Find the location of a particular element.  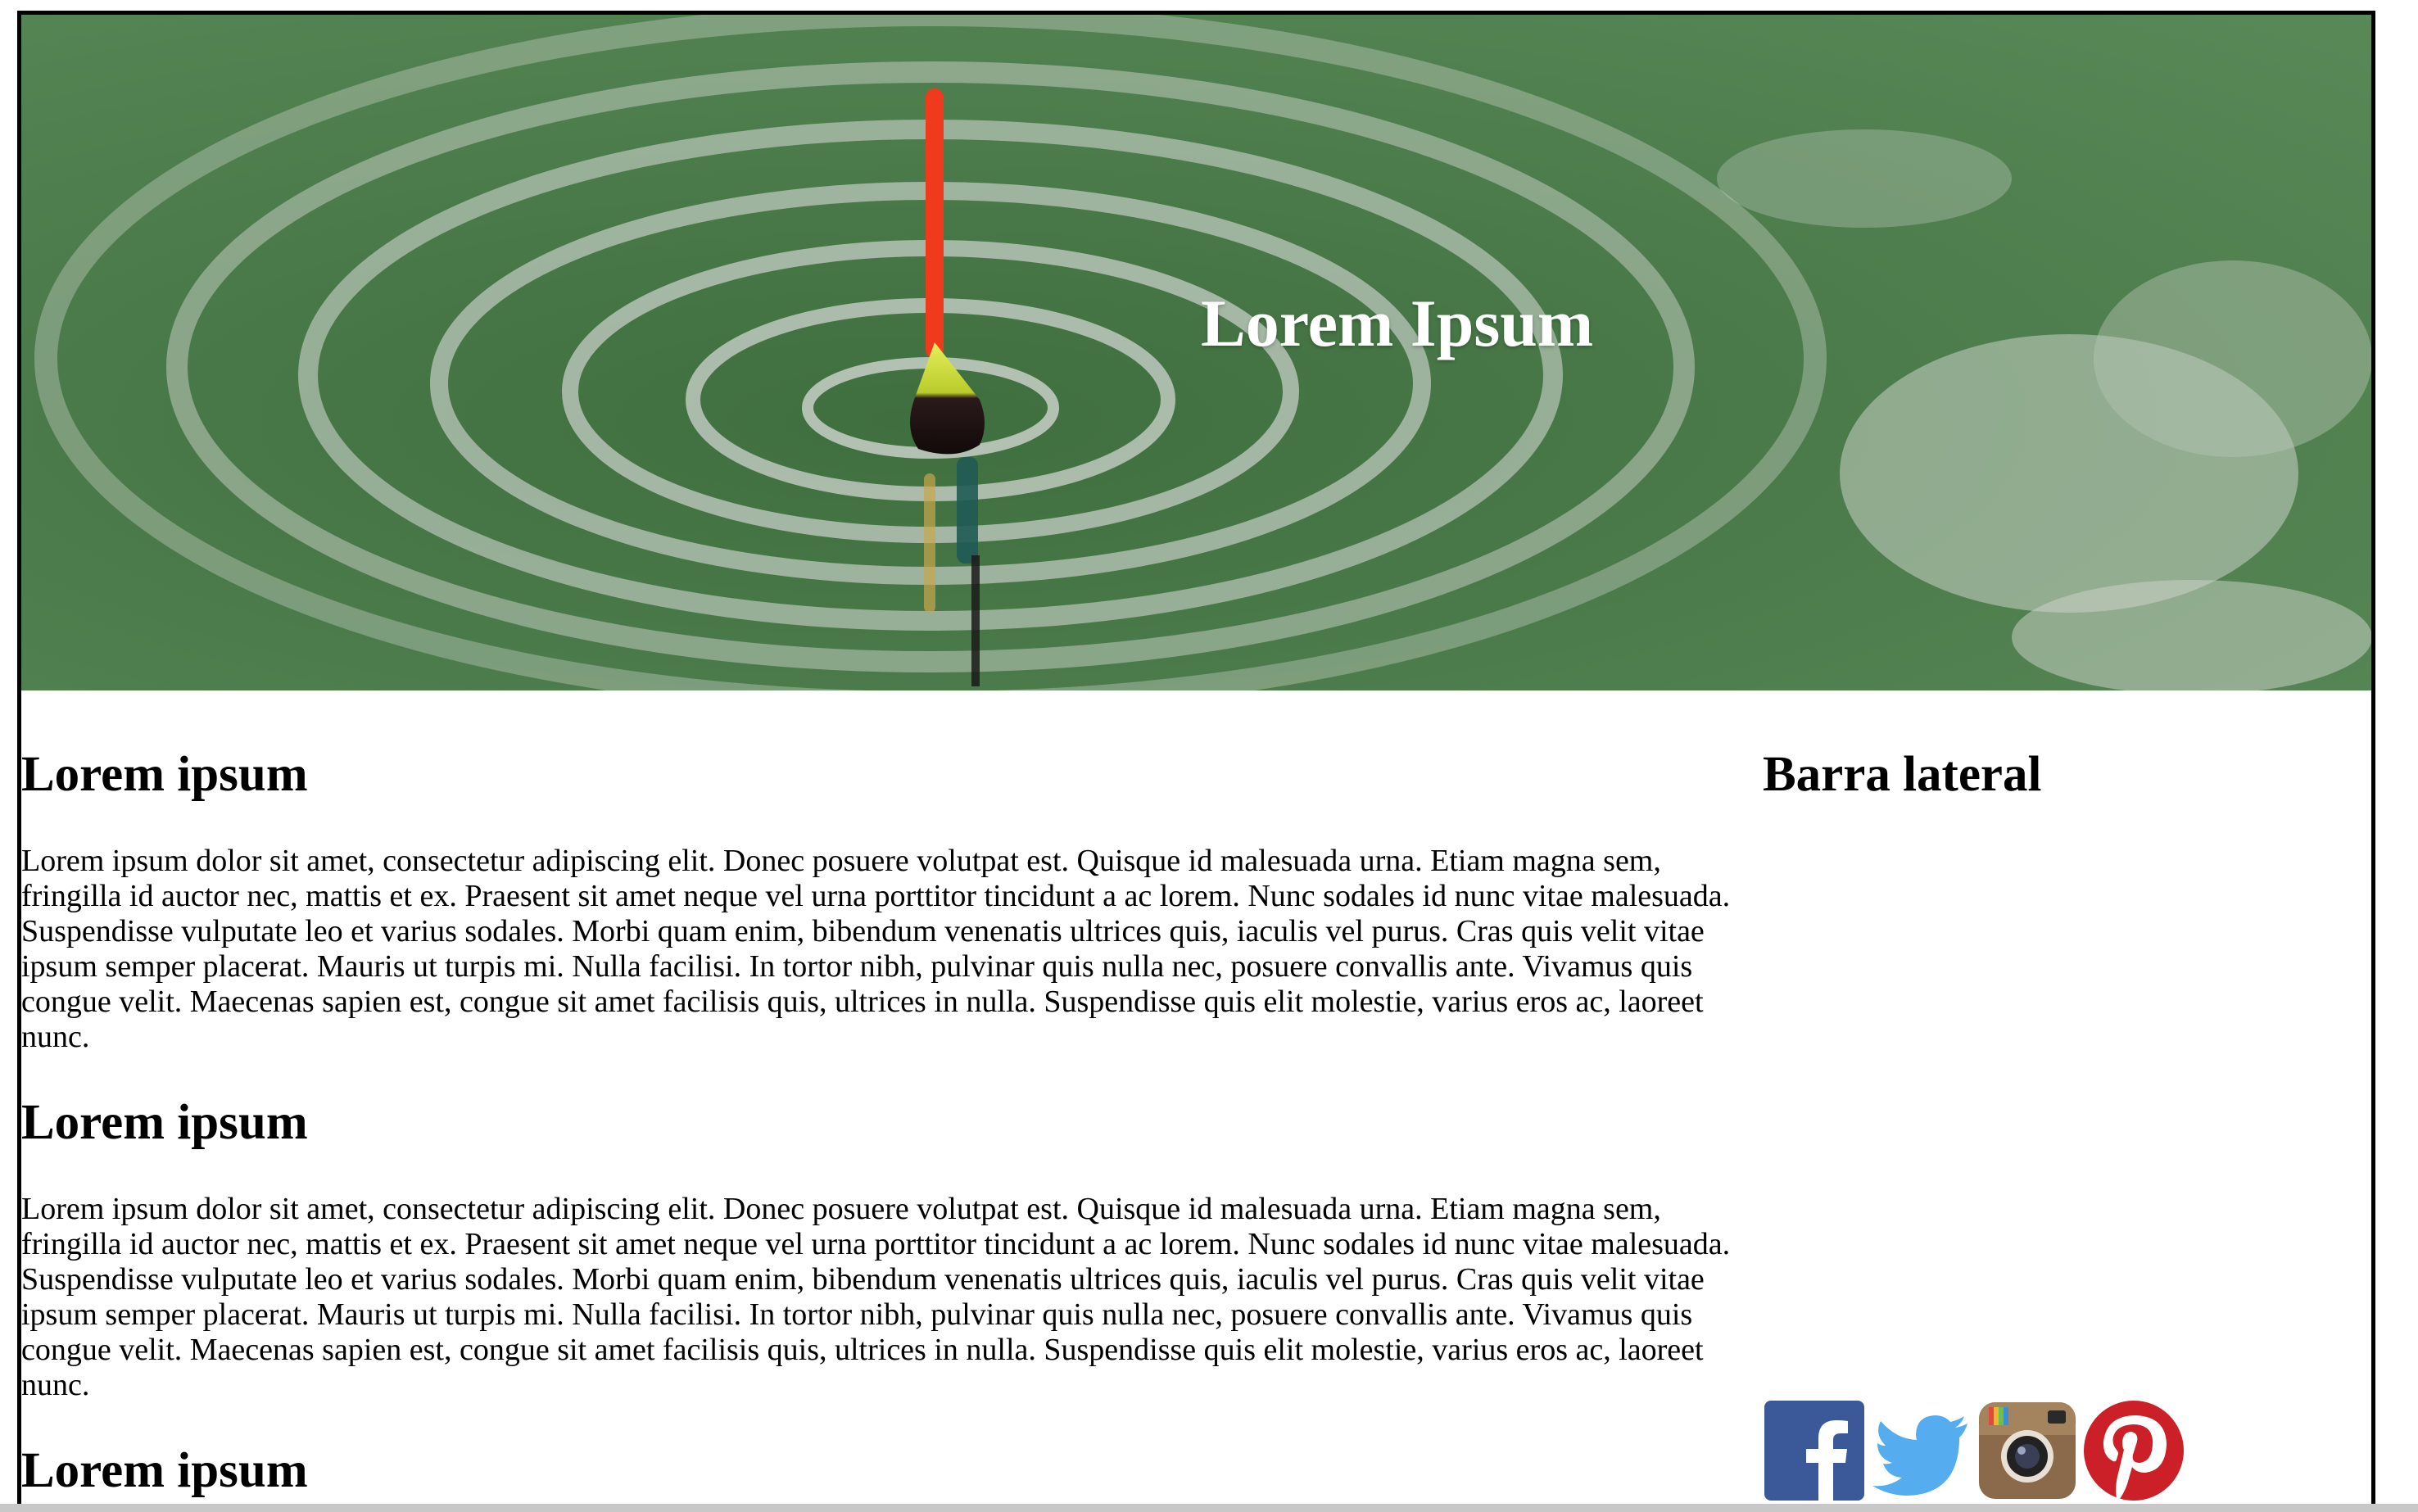

pinterest-icon is located at coordinates (2133, 1451).